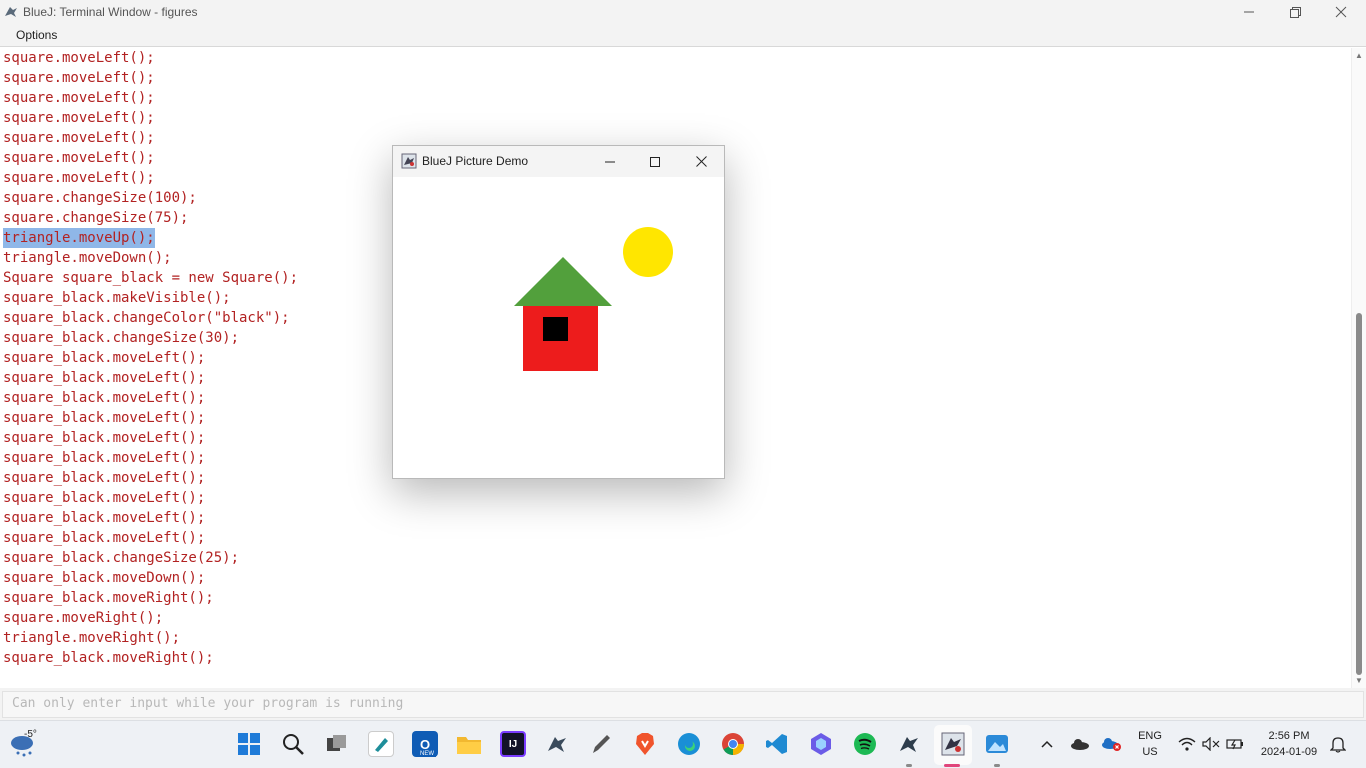  I want to click on search-icon, so click(293, 744).